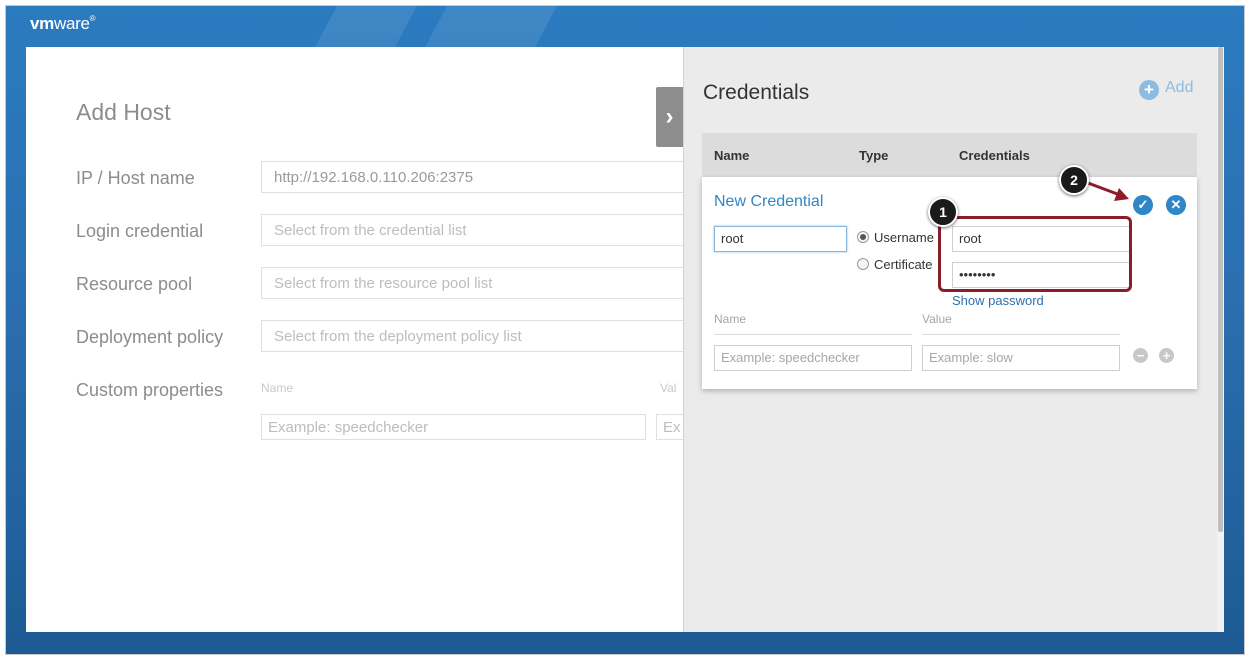 The image size is (1250, 659). What do you see at coordinates (1074, 180) in the screenshot?
I see `step-badge-2: 2` at bounding box center [1074, 180].